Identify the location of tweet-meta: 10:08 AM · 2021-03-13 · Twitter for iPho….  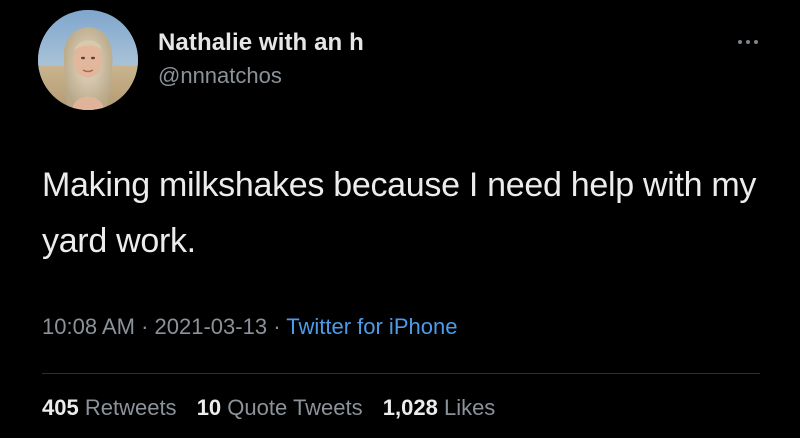
(249, 327).